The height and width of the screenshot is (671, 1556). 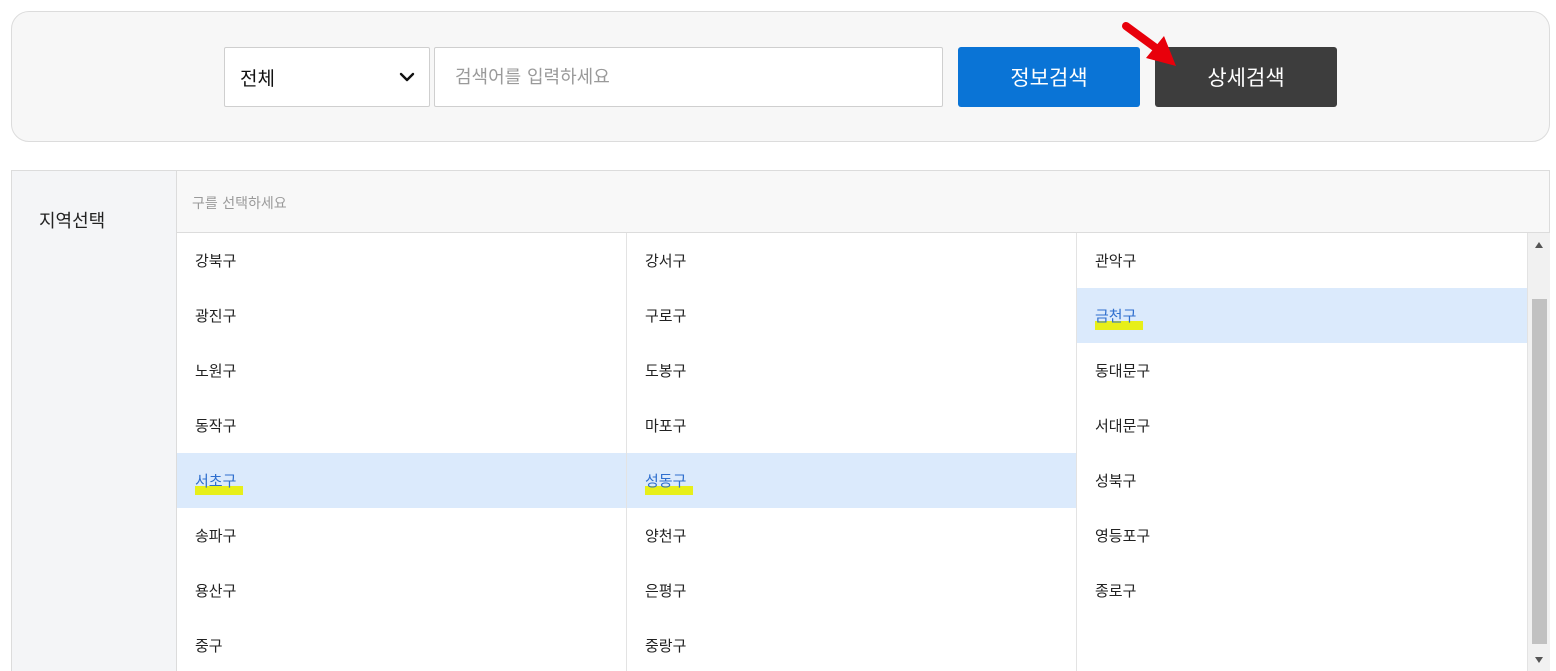 I want to click on district-option: 금천구, so click(x=1302, y=315).